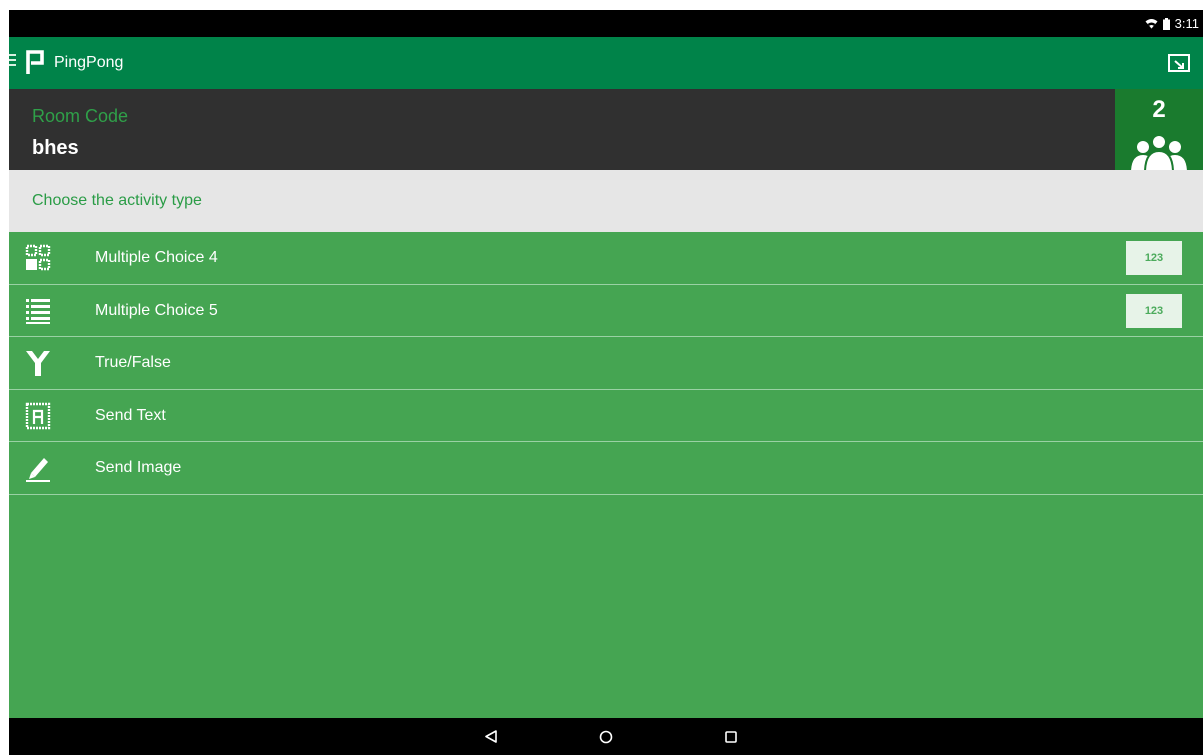 The image size is (1203, 755). I want to click on people-icon, so click(1159, 152).